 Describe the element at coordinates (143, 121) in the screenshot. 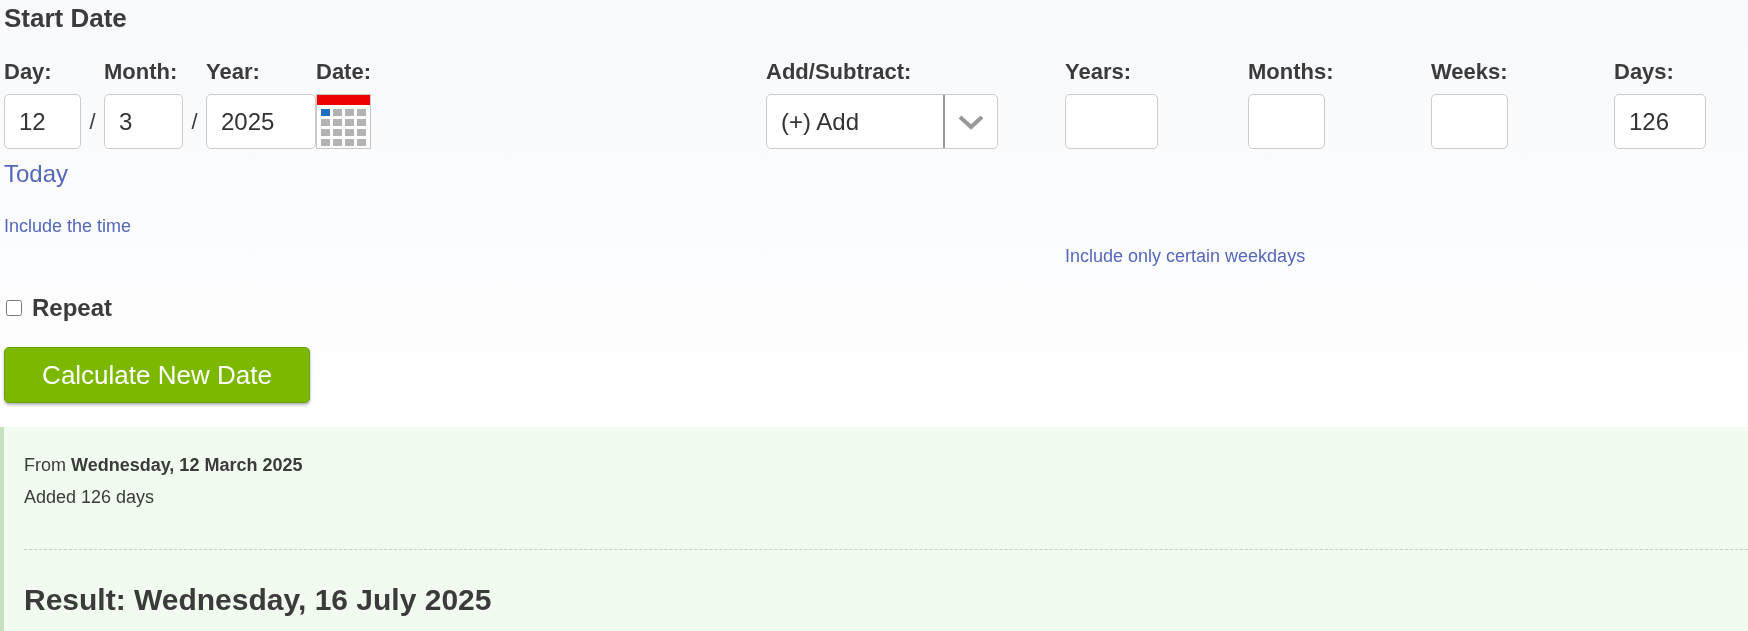

I see `input-field: 3` at that location.